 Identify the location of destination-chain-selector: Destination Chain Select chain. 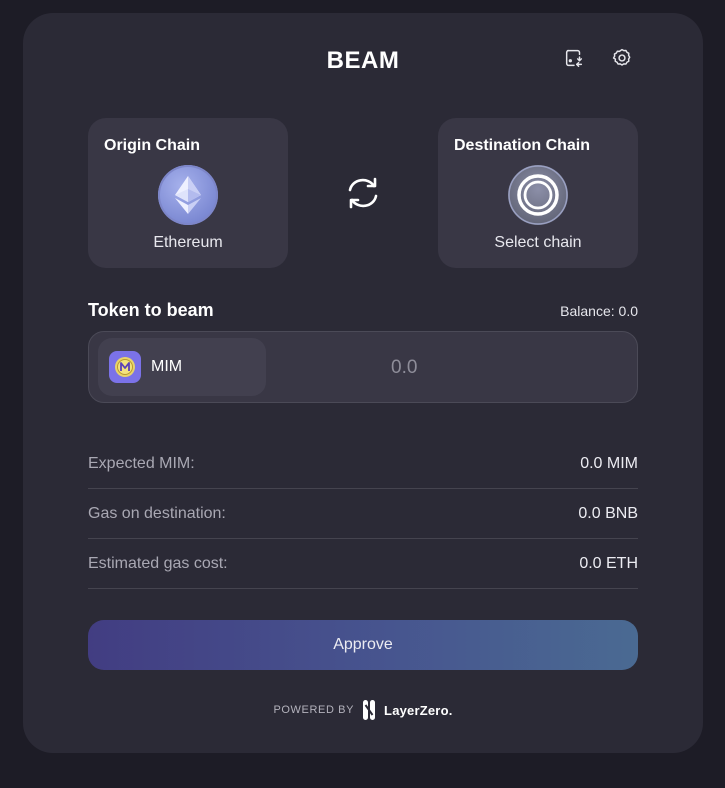
(538, 193).